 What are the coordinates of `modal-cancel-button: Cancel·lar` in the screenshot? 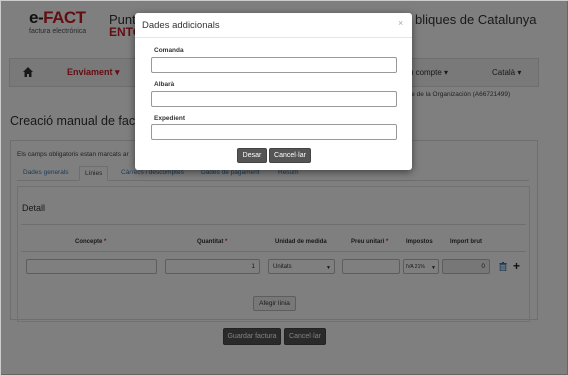 It's located at (290, 155).